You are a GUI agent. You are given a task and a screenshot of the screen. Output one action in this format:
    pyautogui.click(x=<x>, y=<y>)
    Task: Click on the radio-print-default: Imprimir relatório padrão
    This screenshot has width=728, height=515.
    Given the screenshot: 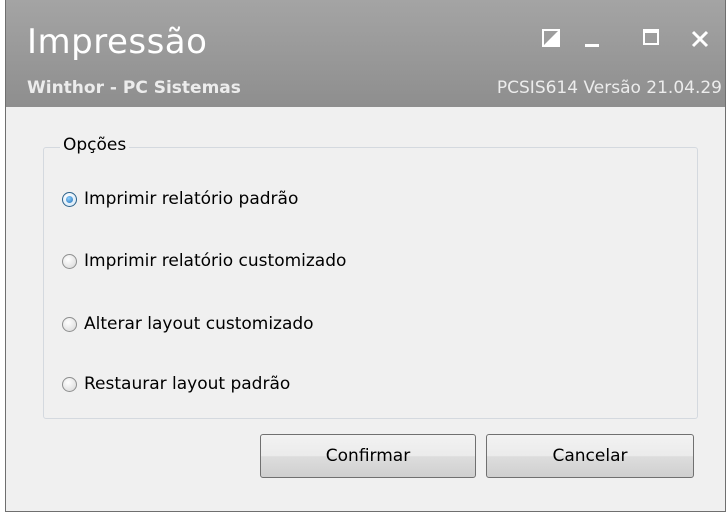 What is the action you would take?
    pyautogui.click(x=180, y=199)
    